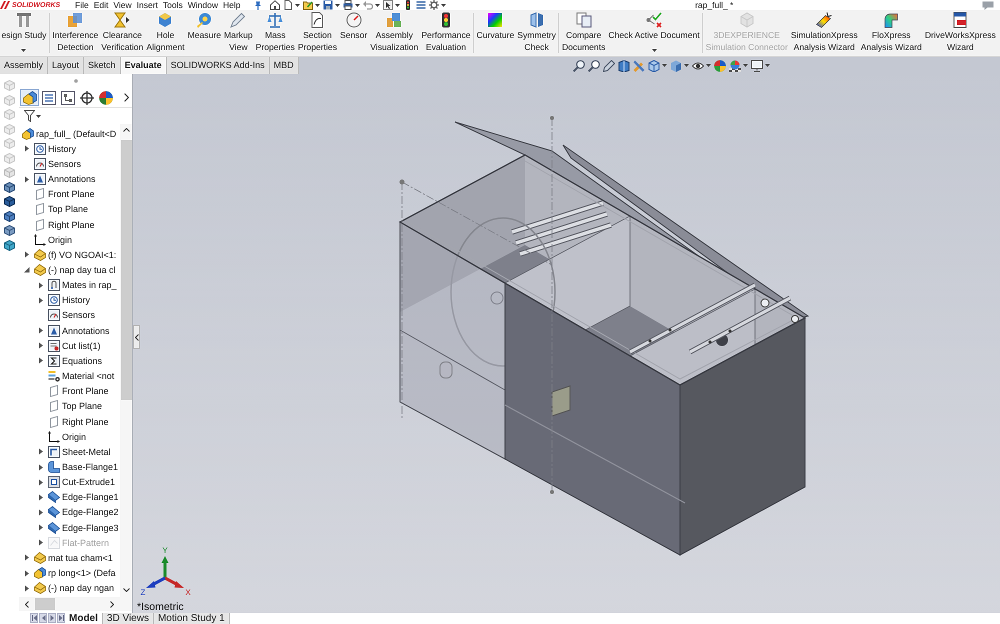  Describe the element at coordinates (27, 604) in the screenshot. I see `chevron-left-icon` at that location.